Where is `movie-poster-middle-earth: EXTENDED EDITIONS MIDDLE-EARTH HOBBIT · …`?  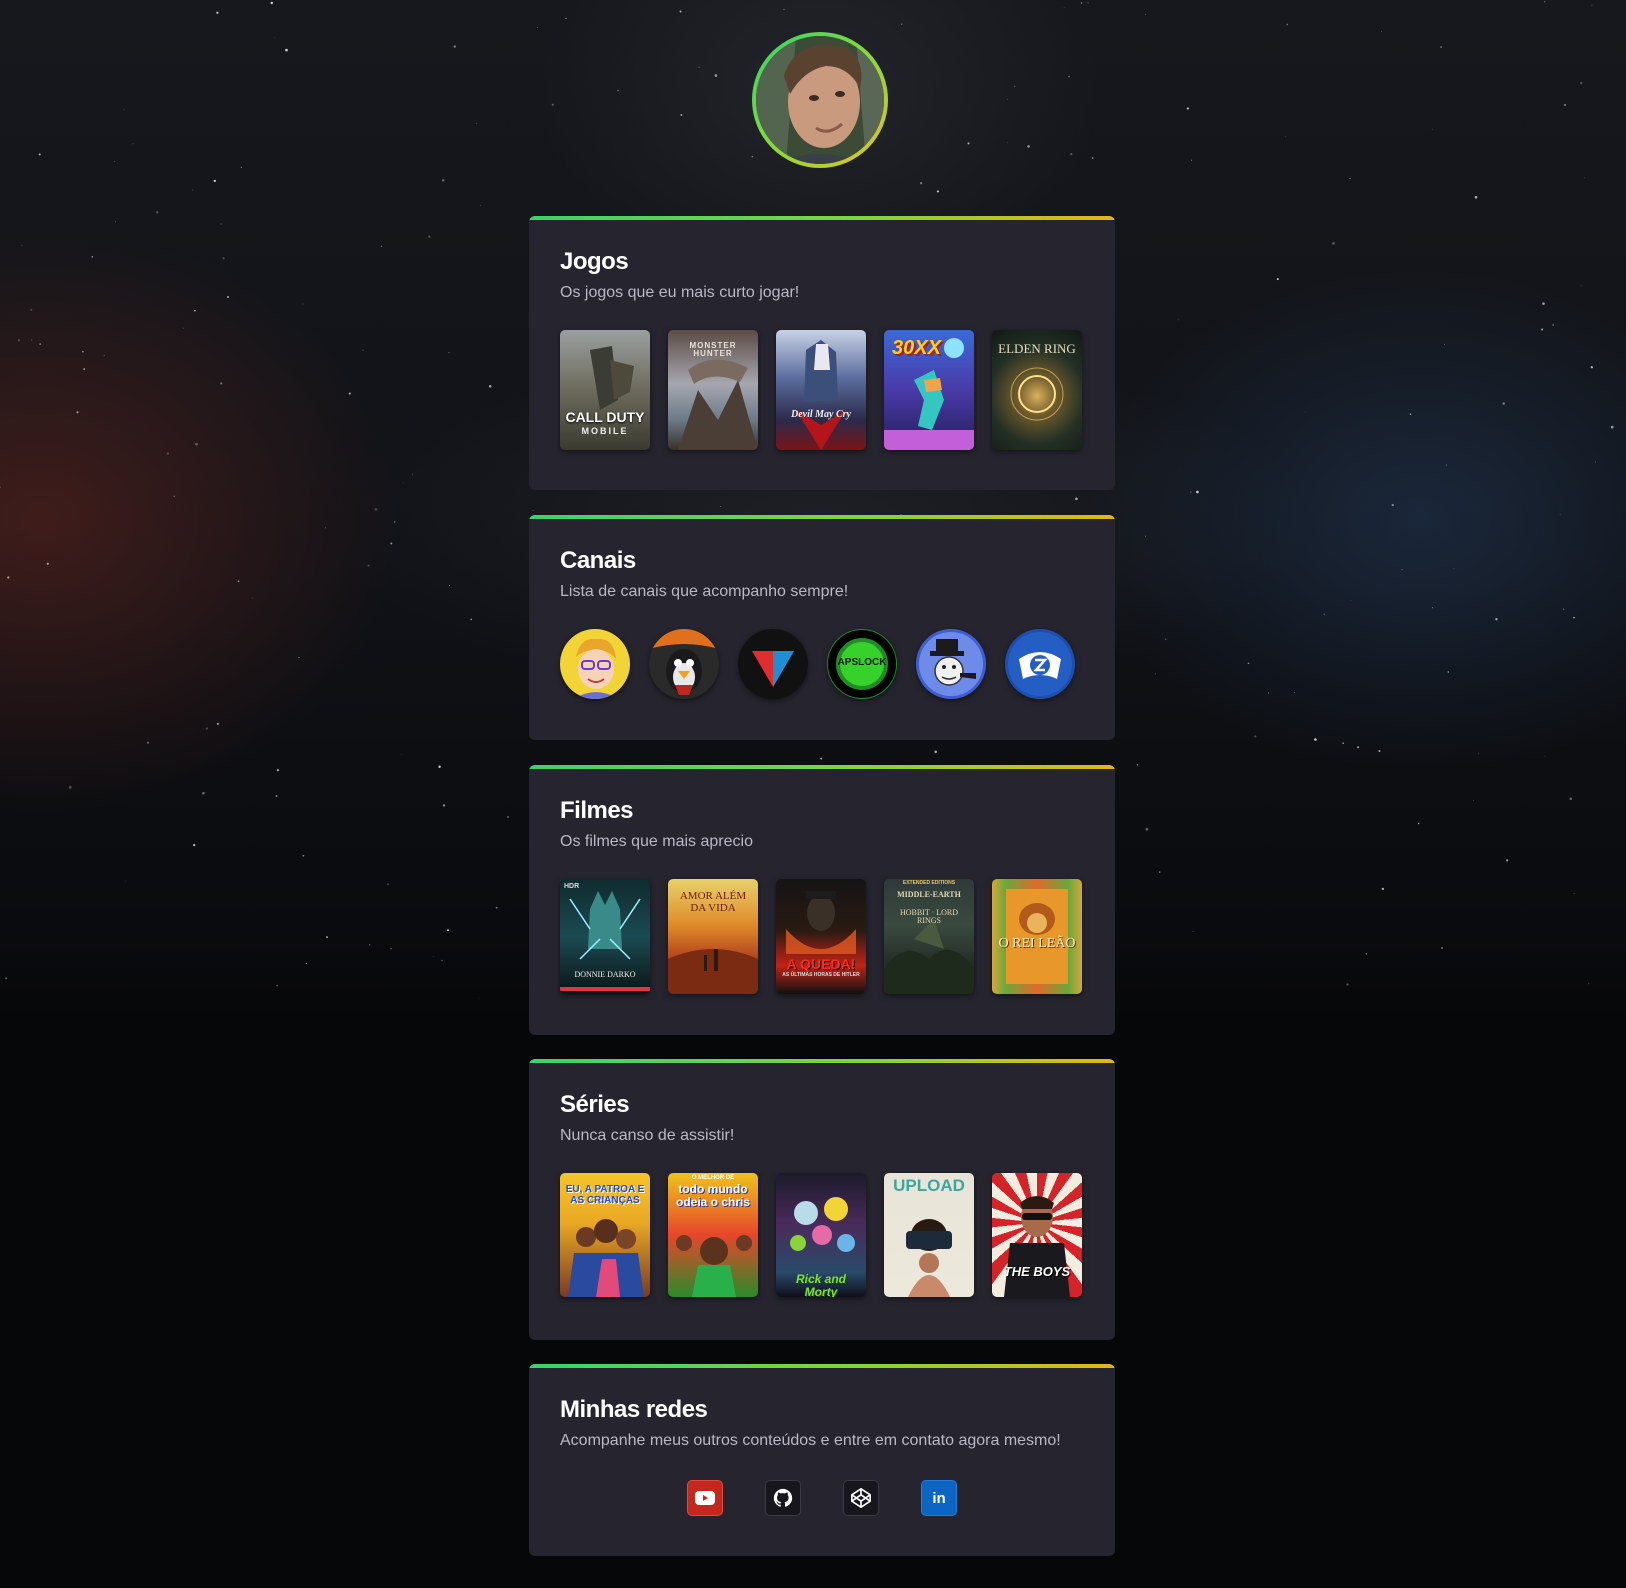 movie-poster-middle-earth: EXTENDED EDITIONS MIDDLE-EARTH HOBBIT · … is located at coordinates (929, 936).